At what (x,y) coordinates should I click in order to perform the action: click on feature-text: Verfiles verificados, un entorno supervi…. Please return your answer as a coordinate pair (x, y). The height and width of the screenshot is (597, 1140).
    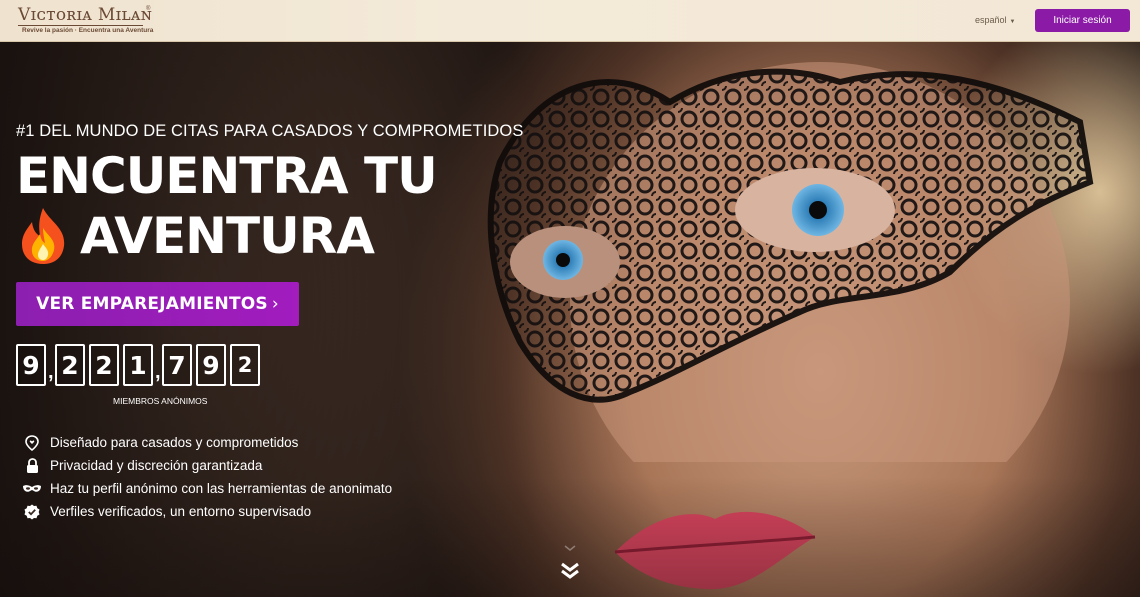
    Looking at the image, I should click on (181, 511).